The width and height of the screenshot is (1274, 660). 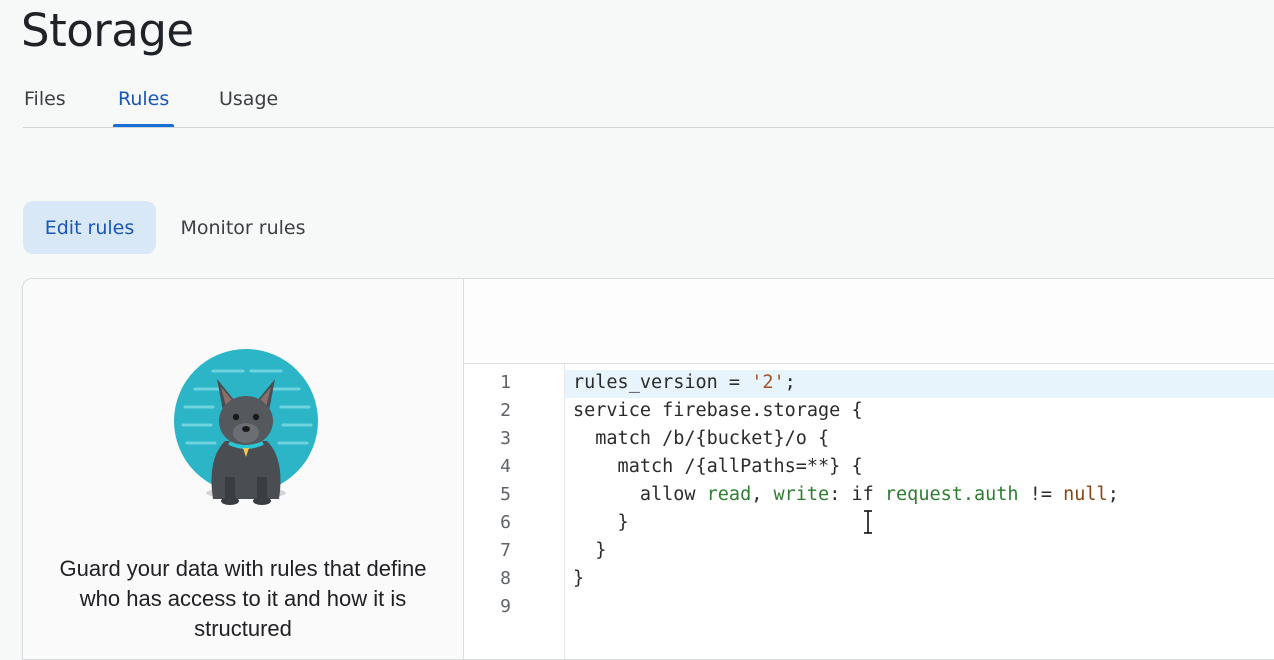 What do you see at coordinates (505, 410) in the screenshot?
I see `line-number: 2` at bounding box center [505, 410].